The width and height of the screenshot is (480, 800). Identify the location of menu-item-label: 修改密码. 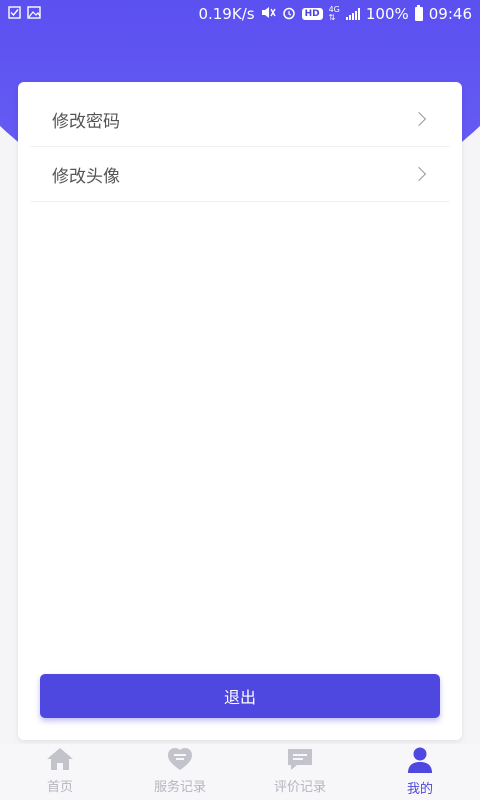
(86, 121).